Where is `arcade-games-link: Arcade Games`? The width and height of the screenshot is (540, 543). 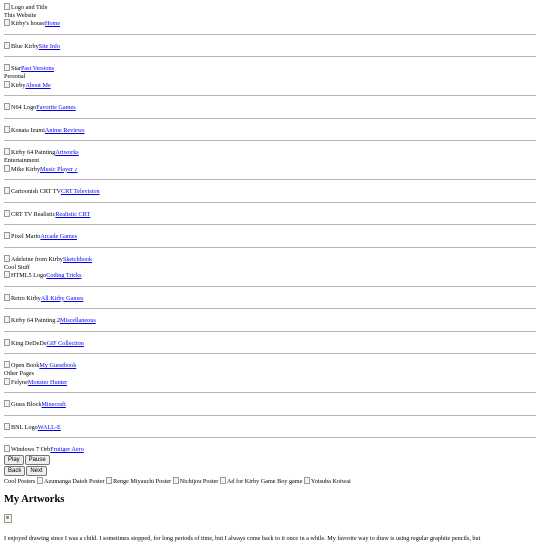
arcade-games-link: Arcade Games is located at coordinates (58, 236).